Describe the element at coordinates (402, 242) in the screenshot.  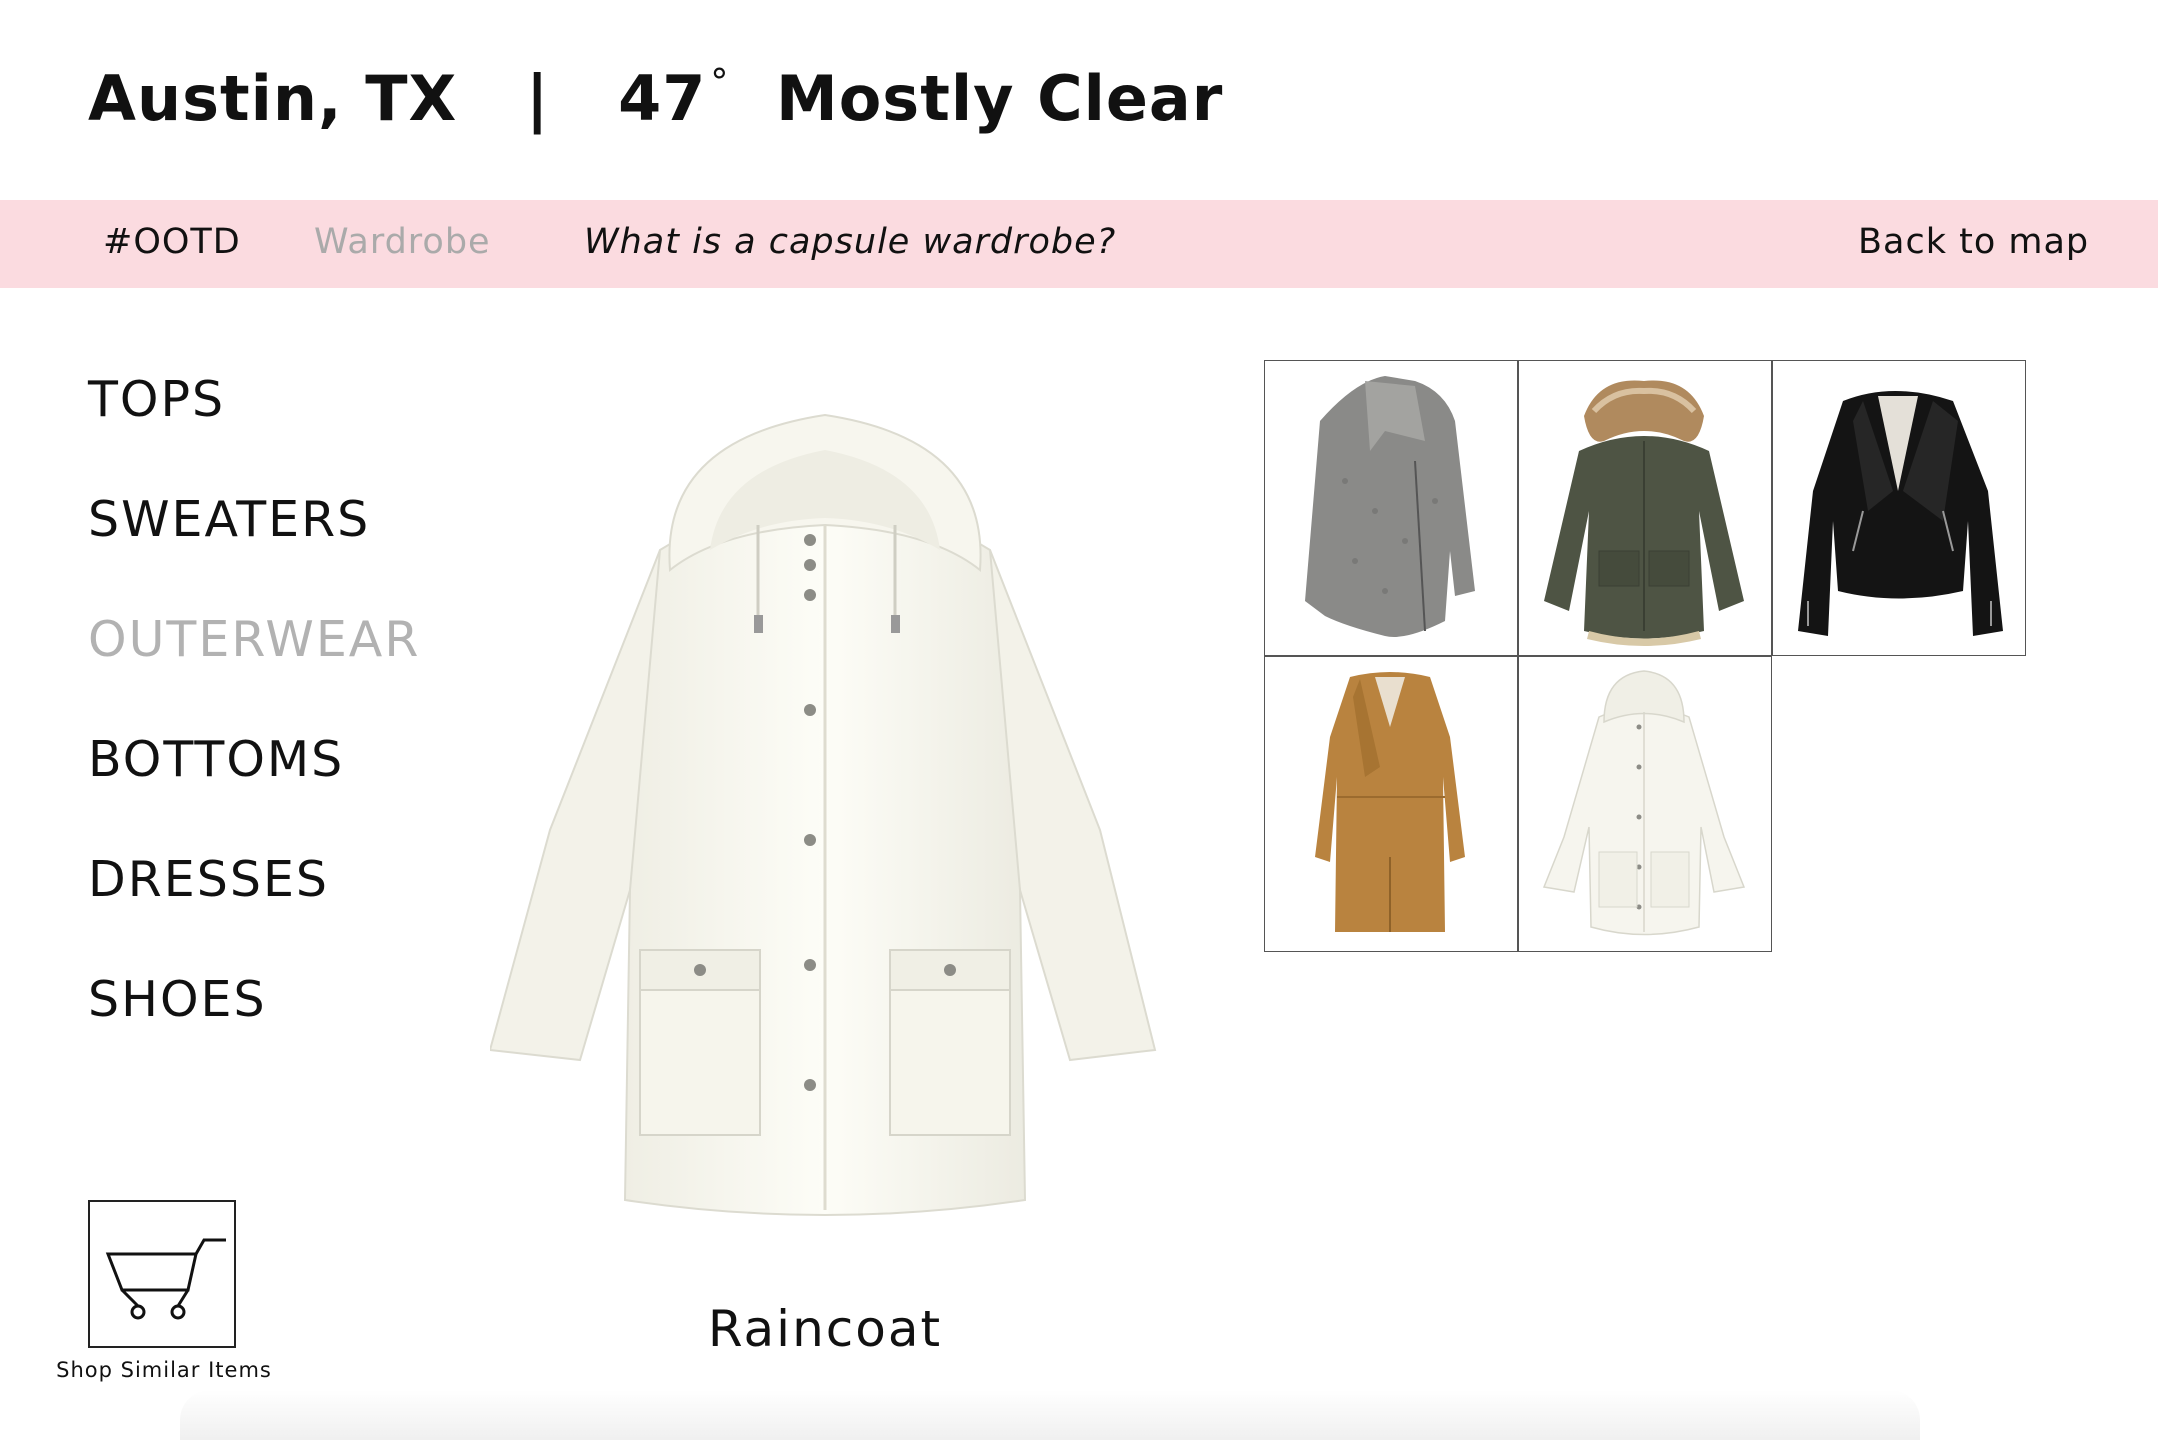
I see `nav-wardrobe-link: Wardrobe` at that location.